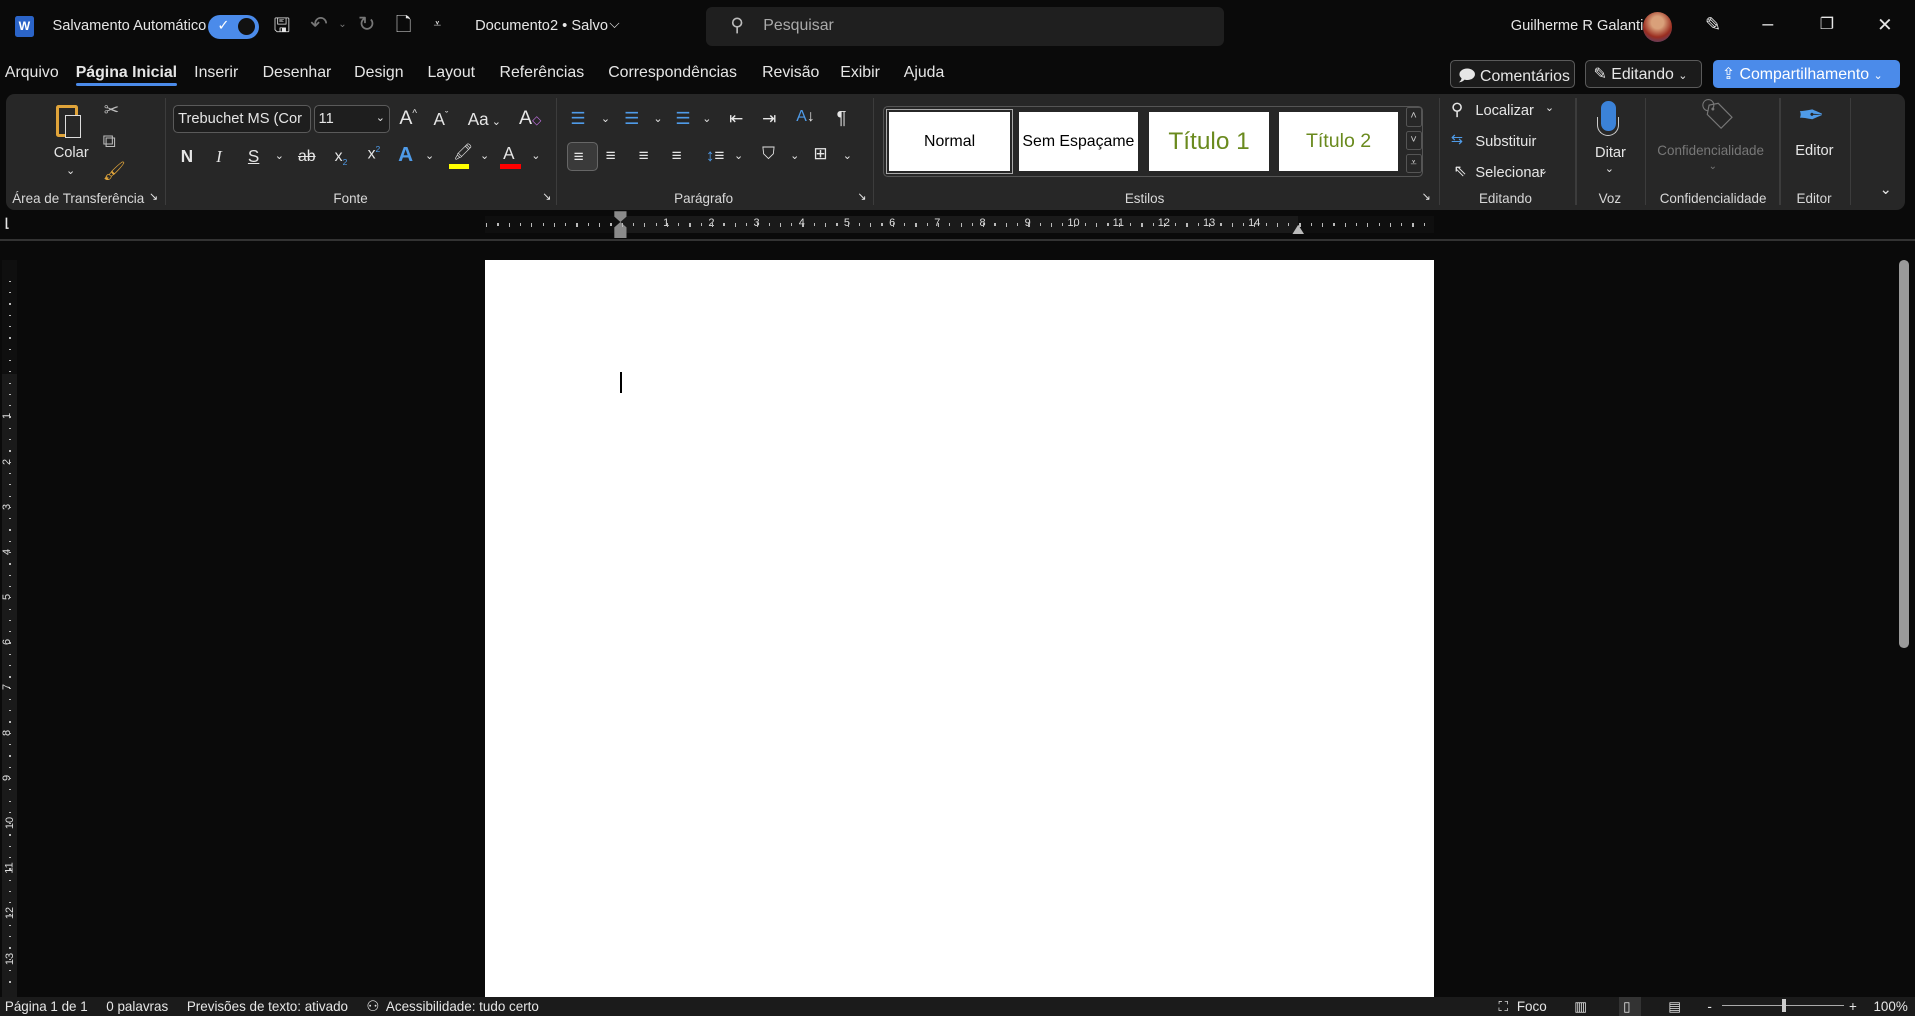 The width and height of the screenshot is (1915, 1016). Describe the element at coordinates (1904, 454) in the screenshot. I see `vertical-scrollbar` at that location.